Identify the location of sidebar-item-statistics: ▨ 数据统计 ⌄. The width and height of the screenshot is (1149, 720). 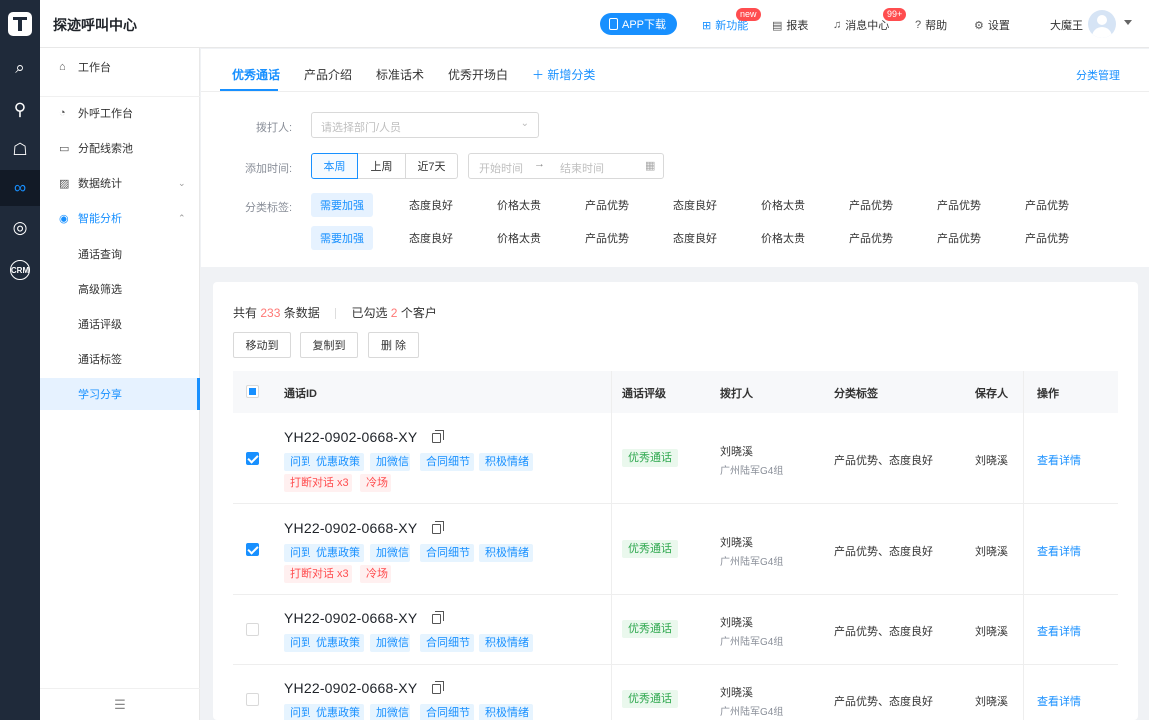
(120, 183).